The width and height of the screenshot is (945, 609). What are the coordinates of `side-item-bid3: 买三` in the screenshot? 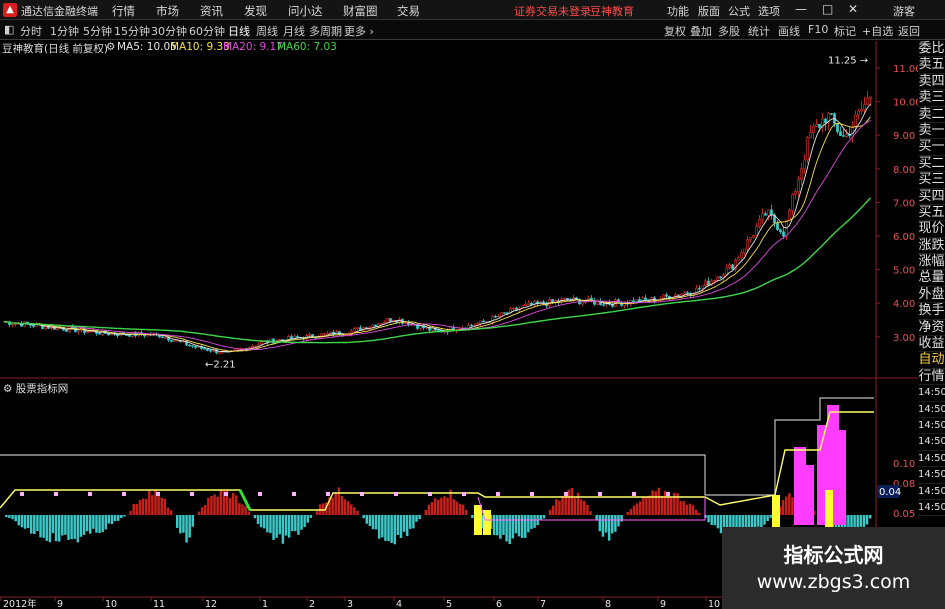 It's located at (931, 180).